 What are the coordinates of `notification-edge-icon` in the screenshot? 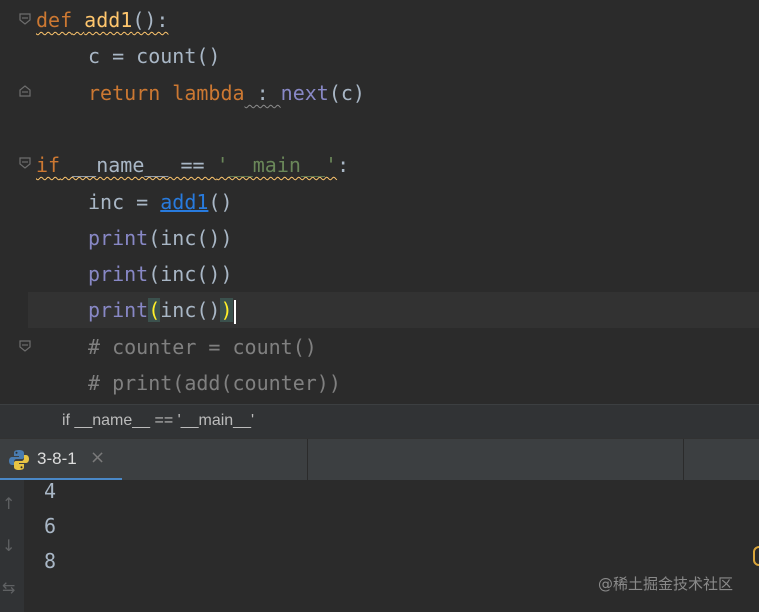 It's located at (756, 556).